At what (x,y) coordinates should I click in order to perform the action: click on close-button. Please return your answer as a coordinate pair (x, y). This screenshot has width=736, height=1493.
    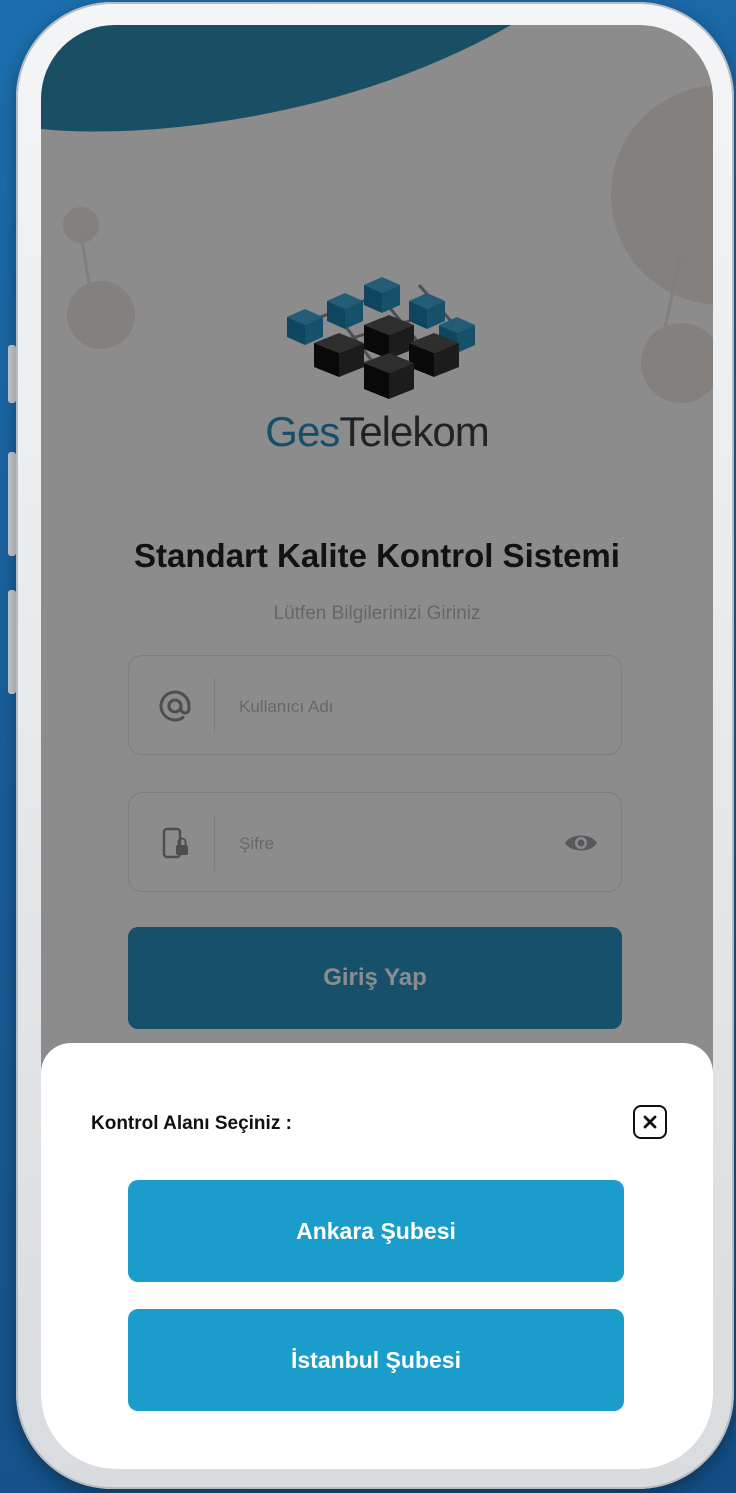
    Looking at the image, I should click on (650, 1122).